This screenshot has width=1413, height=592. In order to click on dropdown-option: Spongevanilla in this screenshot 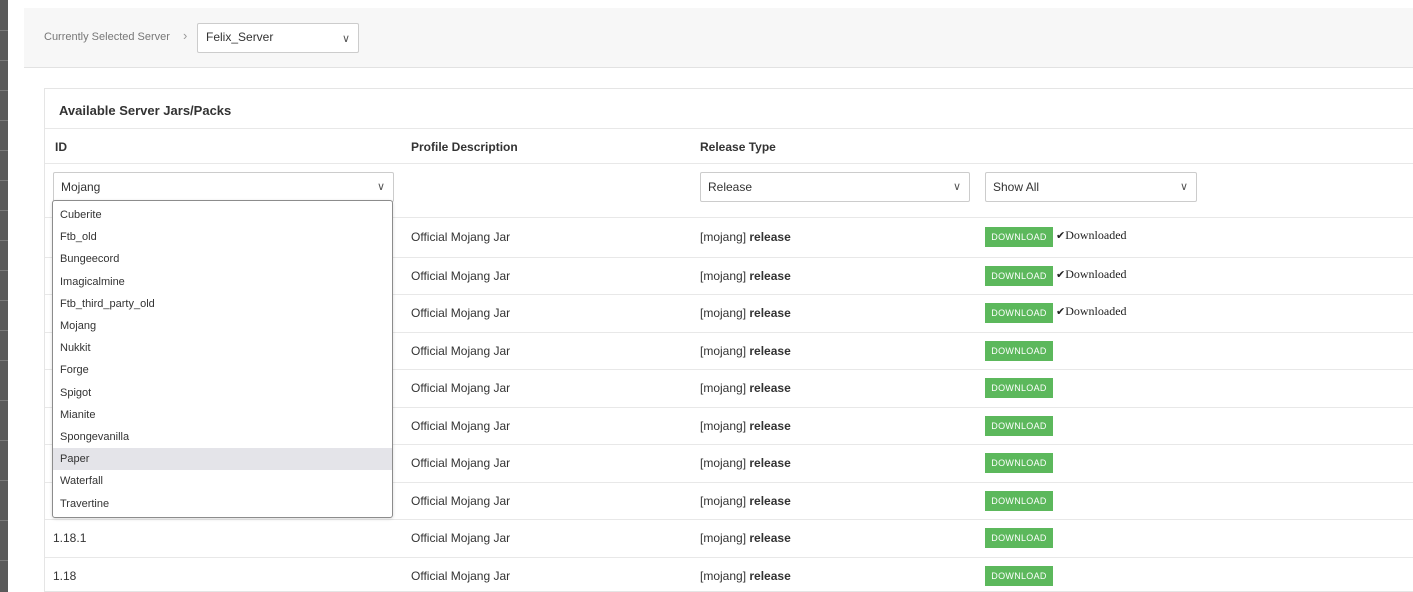, I will do `click(222, 437)`.